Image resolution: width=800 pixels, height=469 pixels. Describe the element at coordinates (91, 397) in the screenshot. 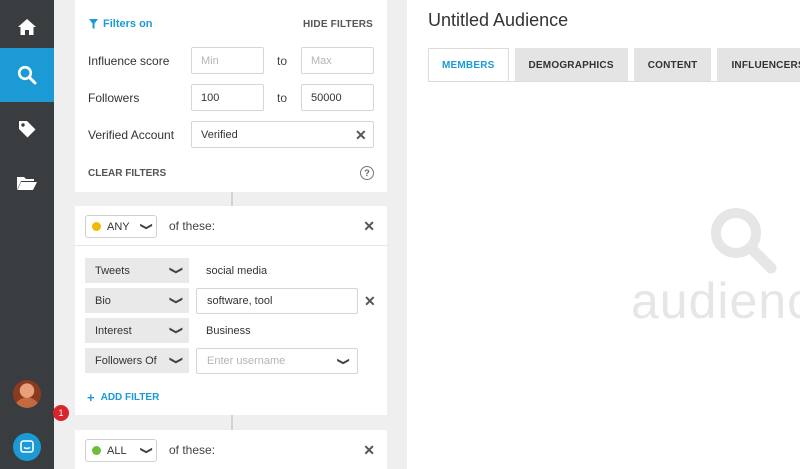

I see `plus-icon: +` at that location.